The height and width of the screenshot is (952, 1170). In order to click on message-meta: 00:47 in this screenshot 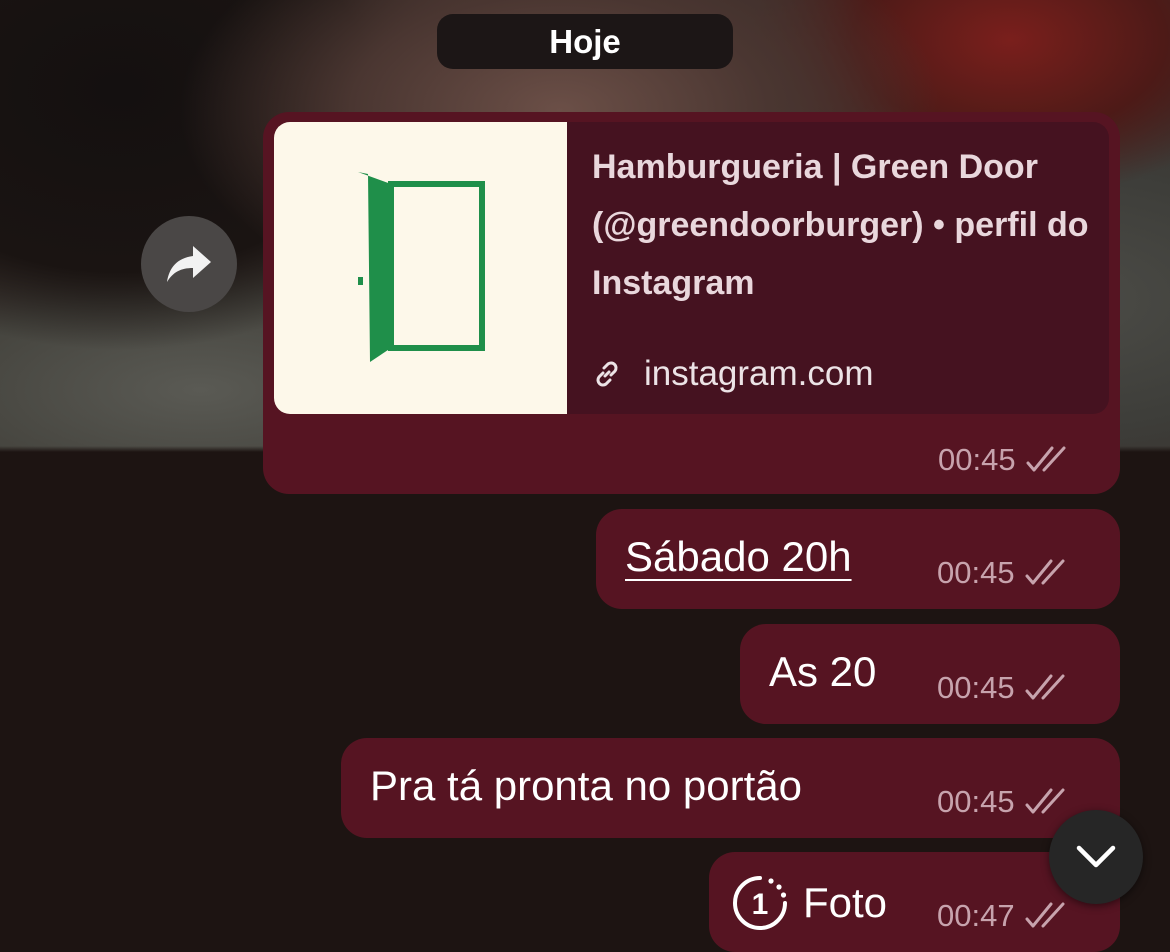, I will do `click(1004, 916)`.